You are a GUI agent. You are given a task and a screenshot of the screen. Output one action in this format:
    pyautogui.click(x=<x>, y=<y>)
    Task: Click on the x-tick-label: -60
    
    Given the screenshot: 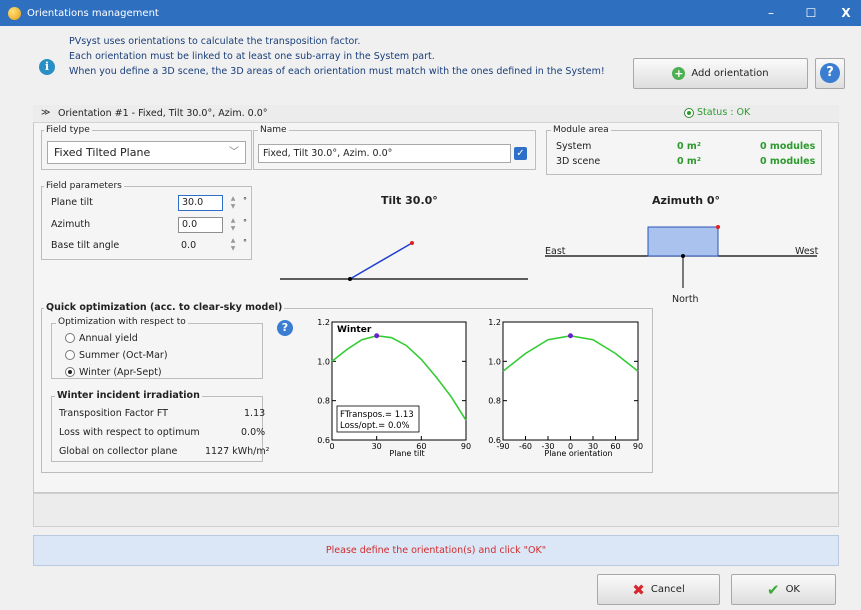 What is the action you would take?
    pyautogui.click(x=525, y=446)
    